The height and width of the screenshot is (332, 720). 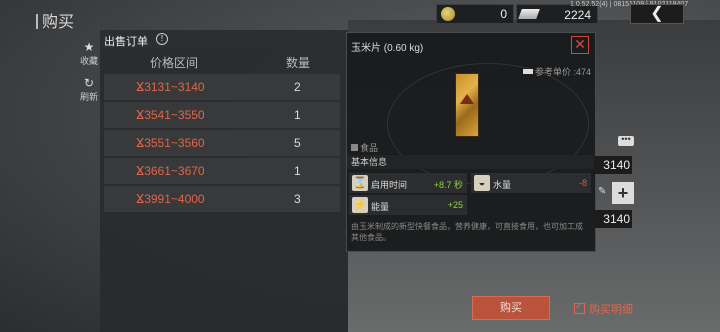 What do you see at coordinates (580, 45) in the screenshot?
I see `close-button: ✕` at bounding box center [580, 45].